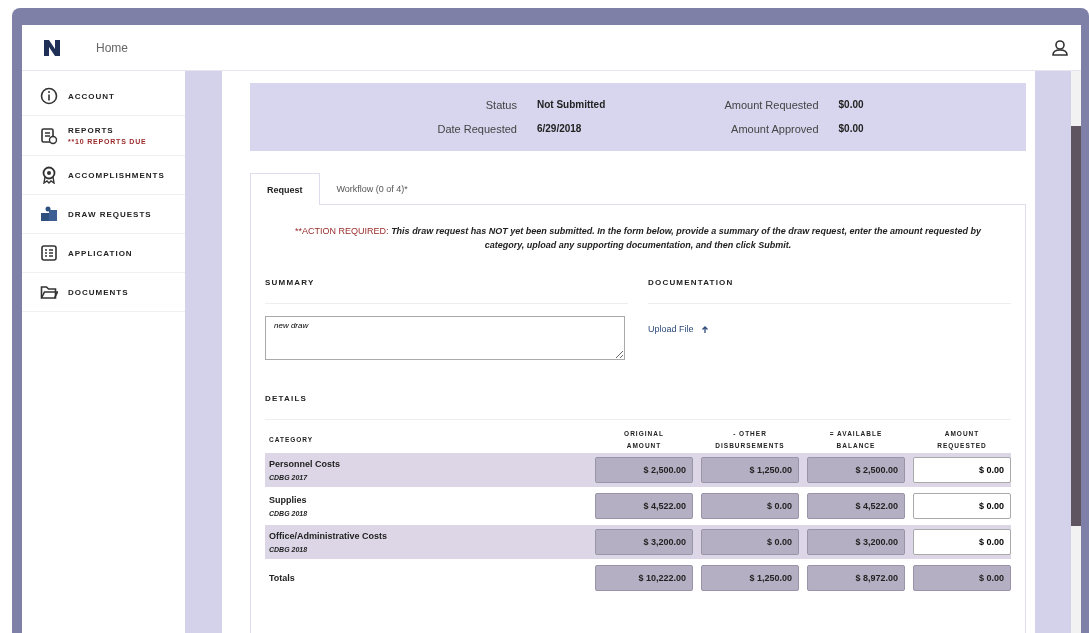  Describe the element at coordinates (49, 253) in the screenshot. I see `list-icon` at that location.